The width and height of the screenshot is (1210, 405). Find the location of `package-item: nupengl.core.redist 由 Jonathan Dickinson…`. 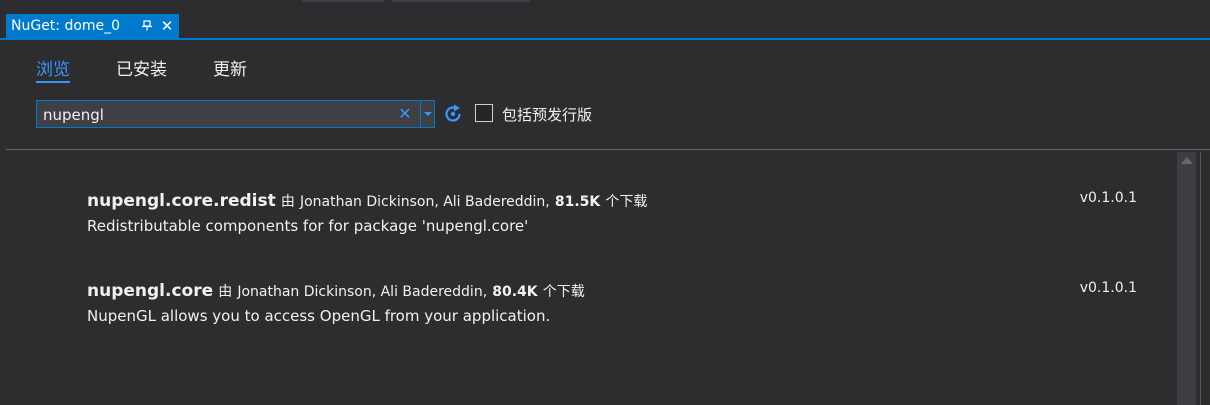

package-item: nupengl.core.redist 由 Jonathan Dickinson… is located at coordinates (627, 212).